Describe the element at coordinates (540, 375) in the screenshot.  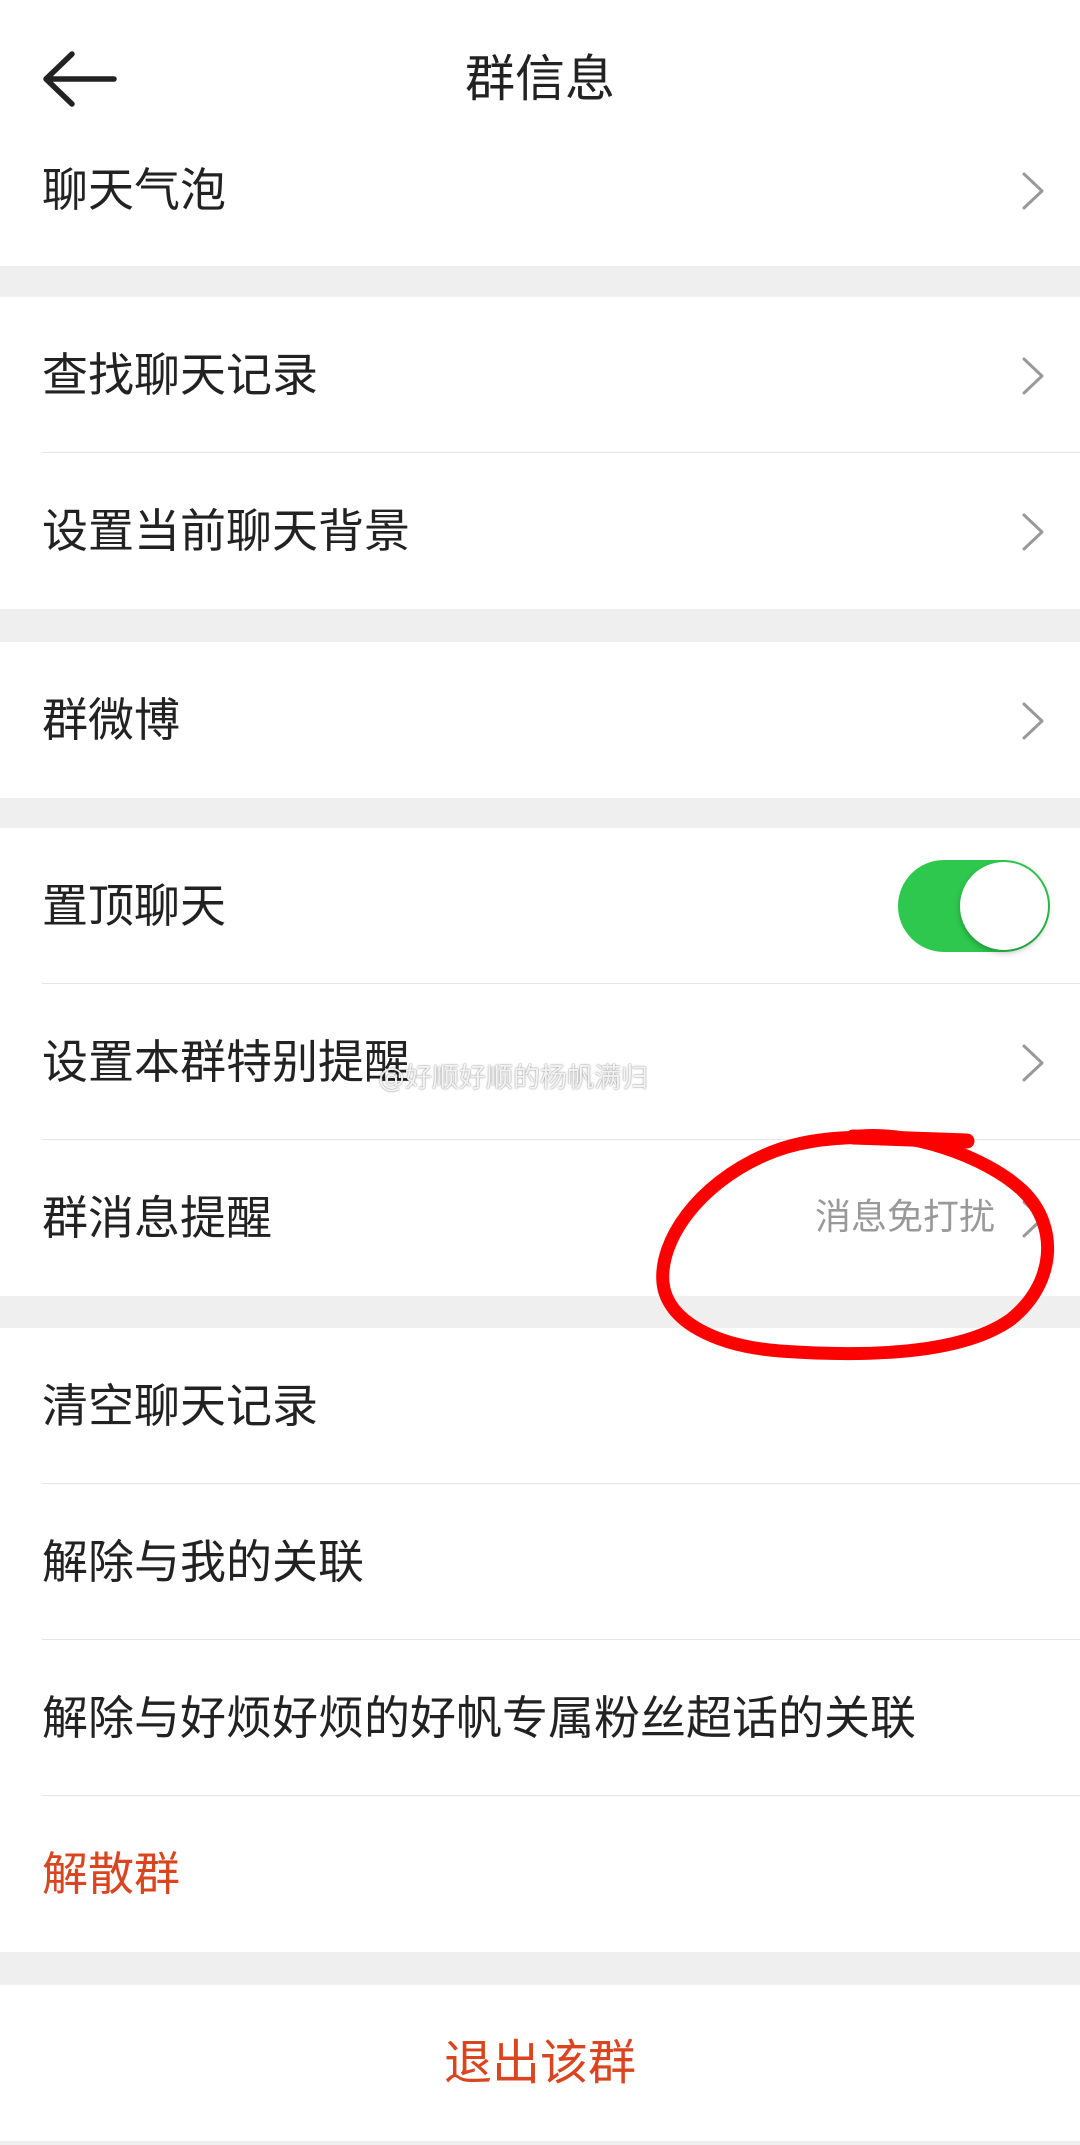
I see `row-search-history: 查找聊天记录` at that location.